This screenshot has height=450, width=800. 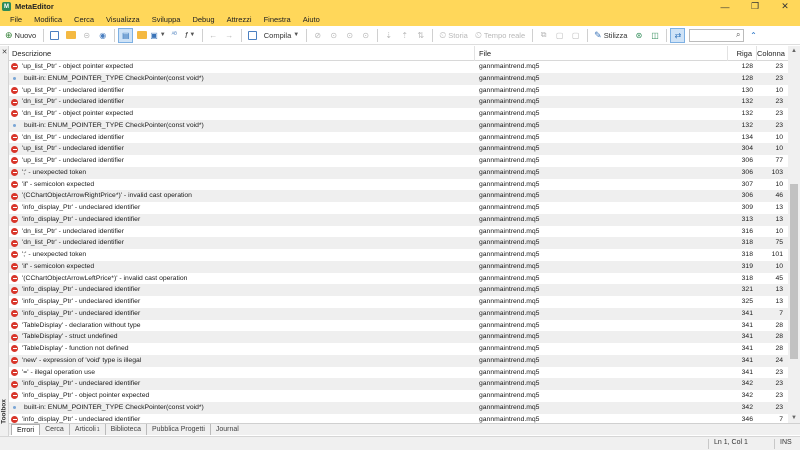 I want to click on scroll-up-icon: ▲, so click(x=794, y=51).